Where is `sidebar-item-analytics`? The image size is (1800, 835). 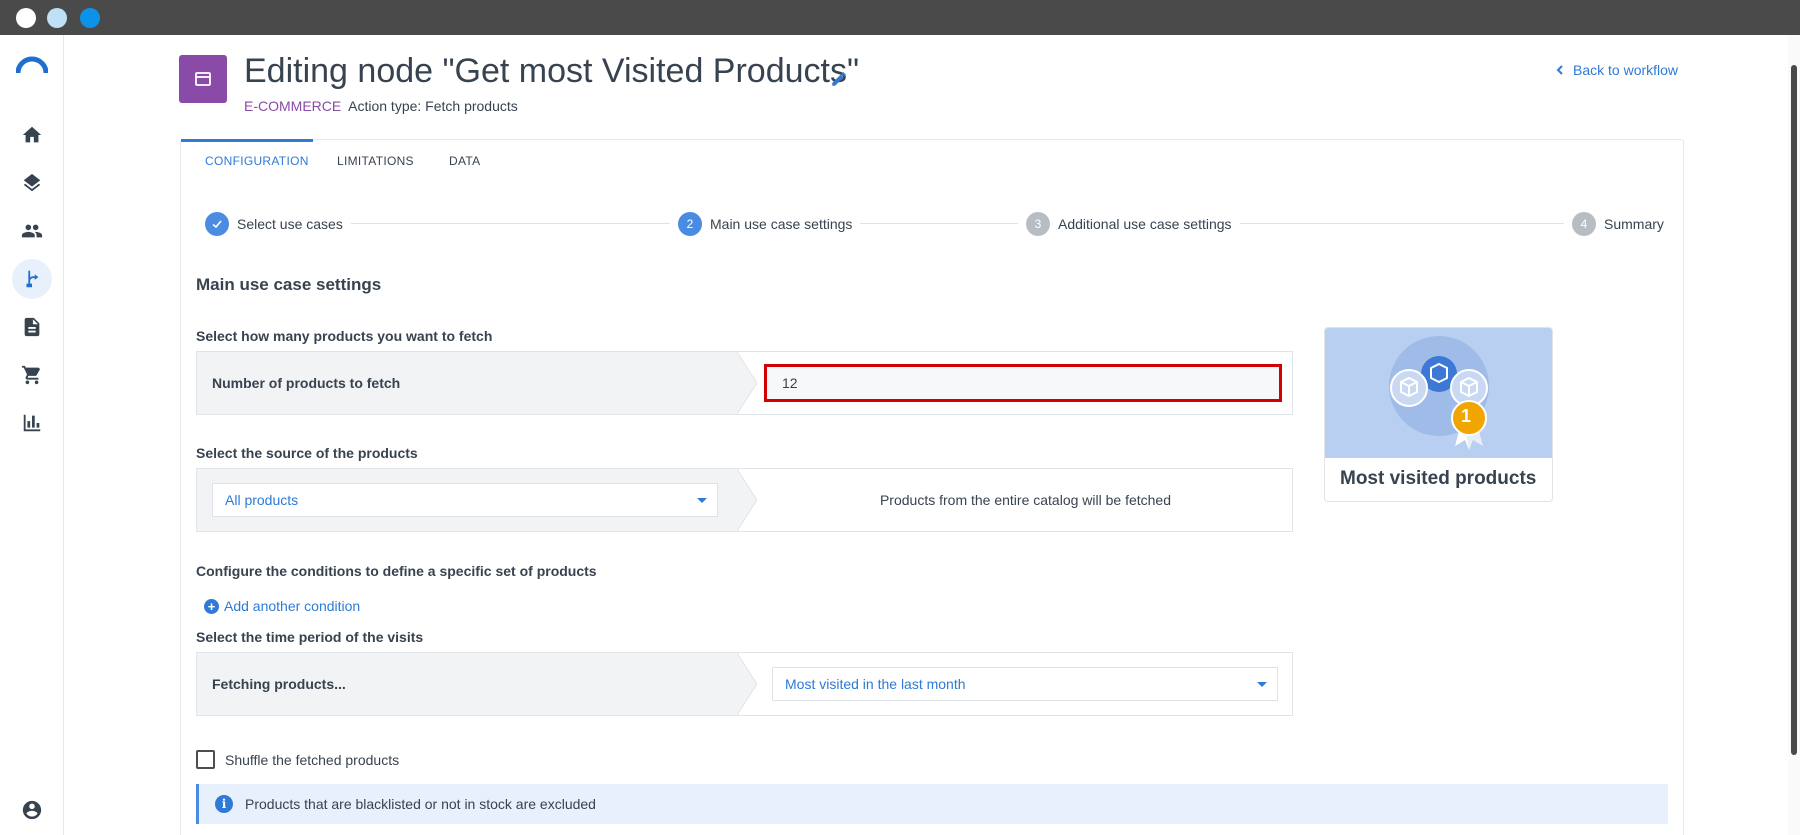
sidebar-item-analytics is located at coordinates (32, 423).